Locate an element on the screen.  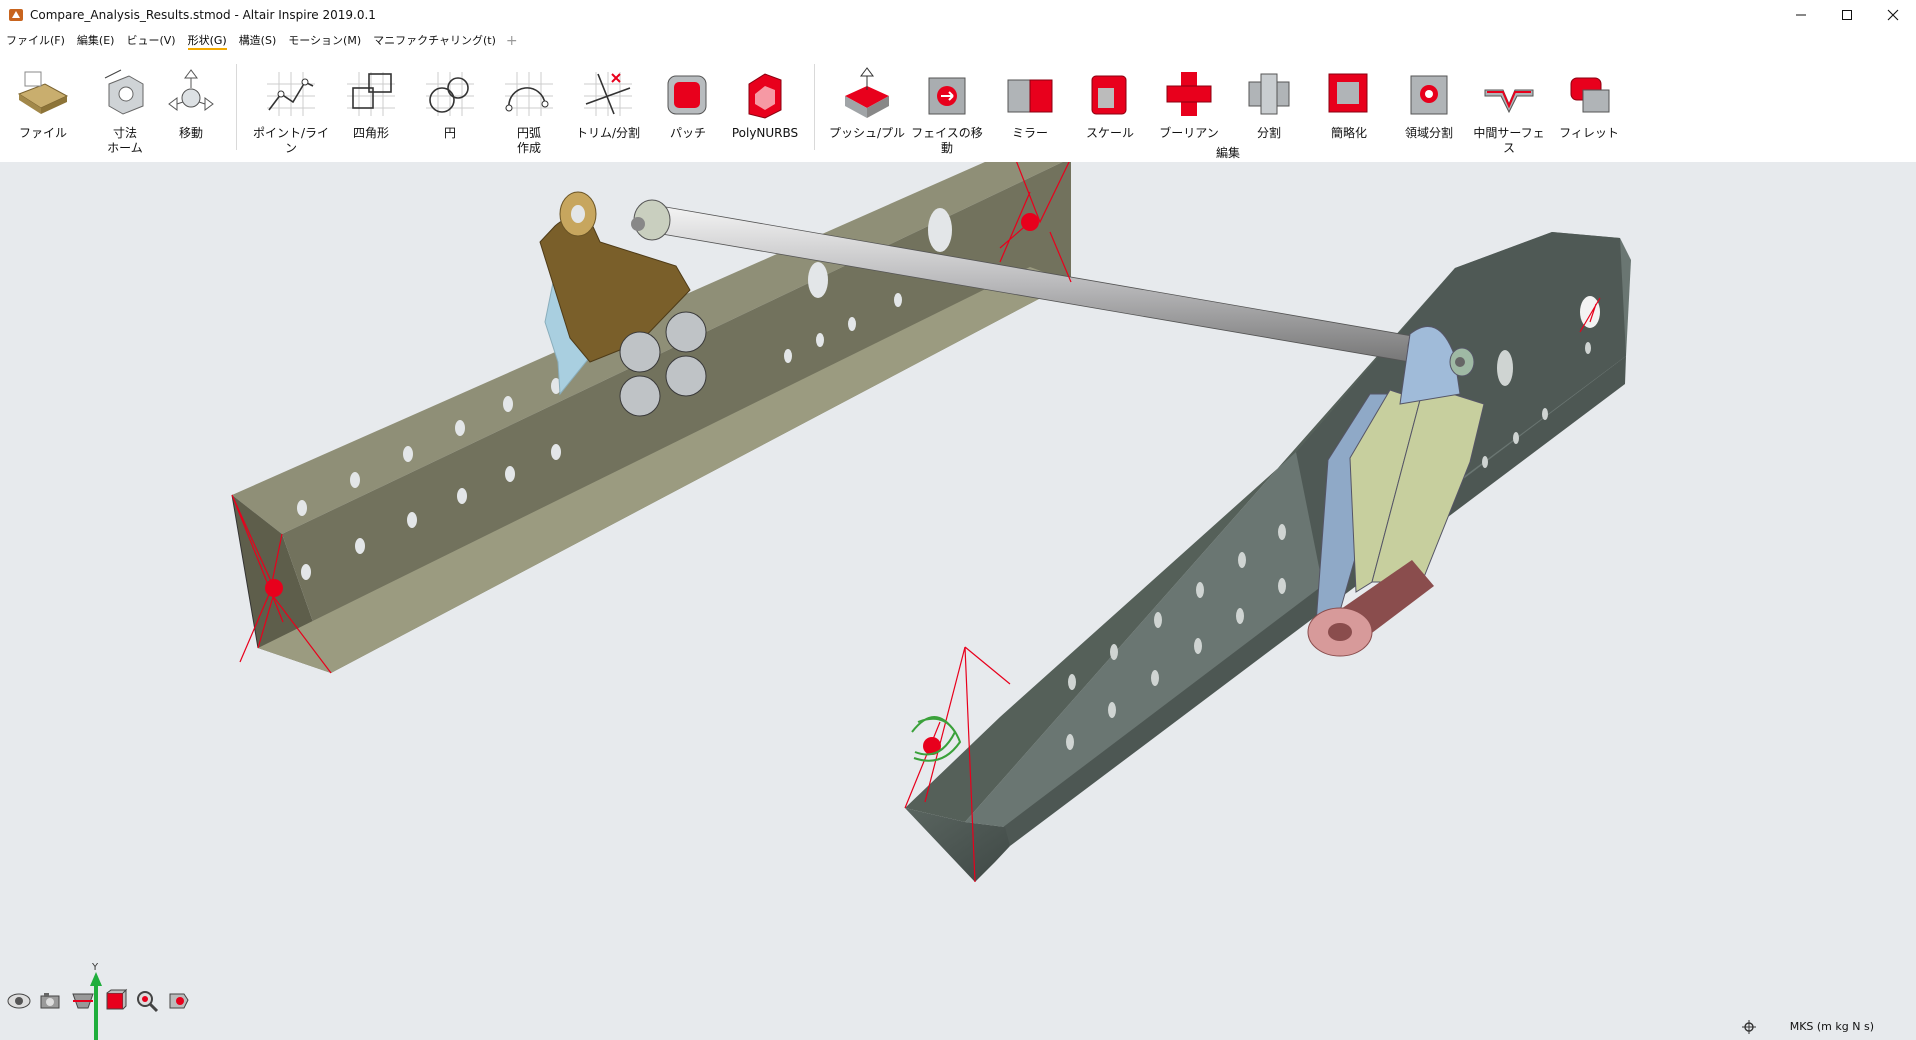
menu-view: ビュー(V) is located at coordinates (150, 41).